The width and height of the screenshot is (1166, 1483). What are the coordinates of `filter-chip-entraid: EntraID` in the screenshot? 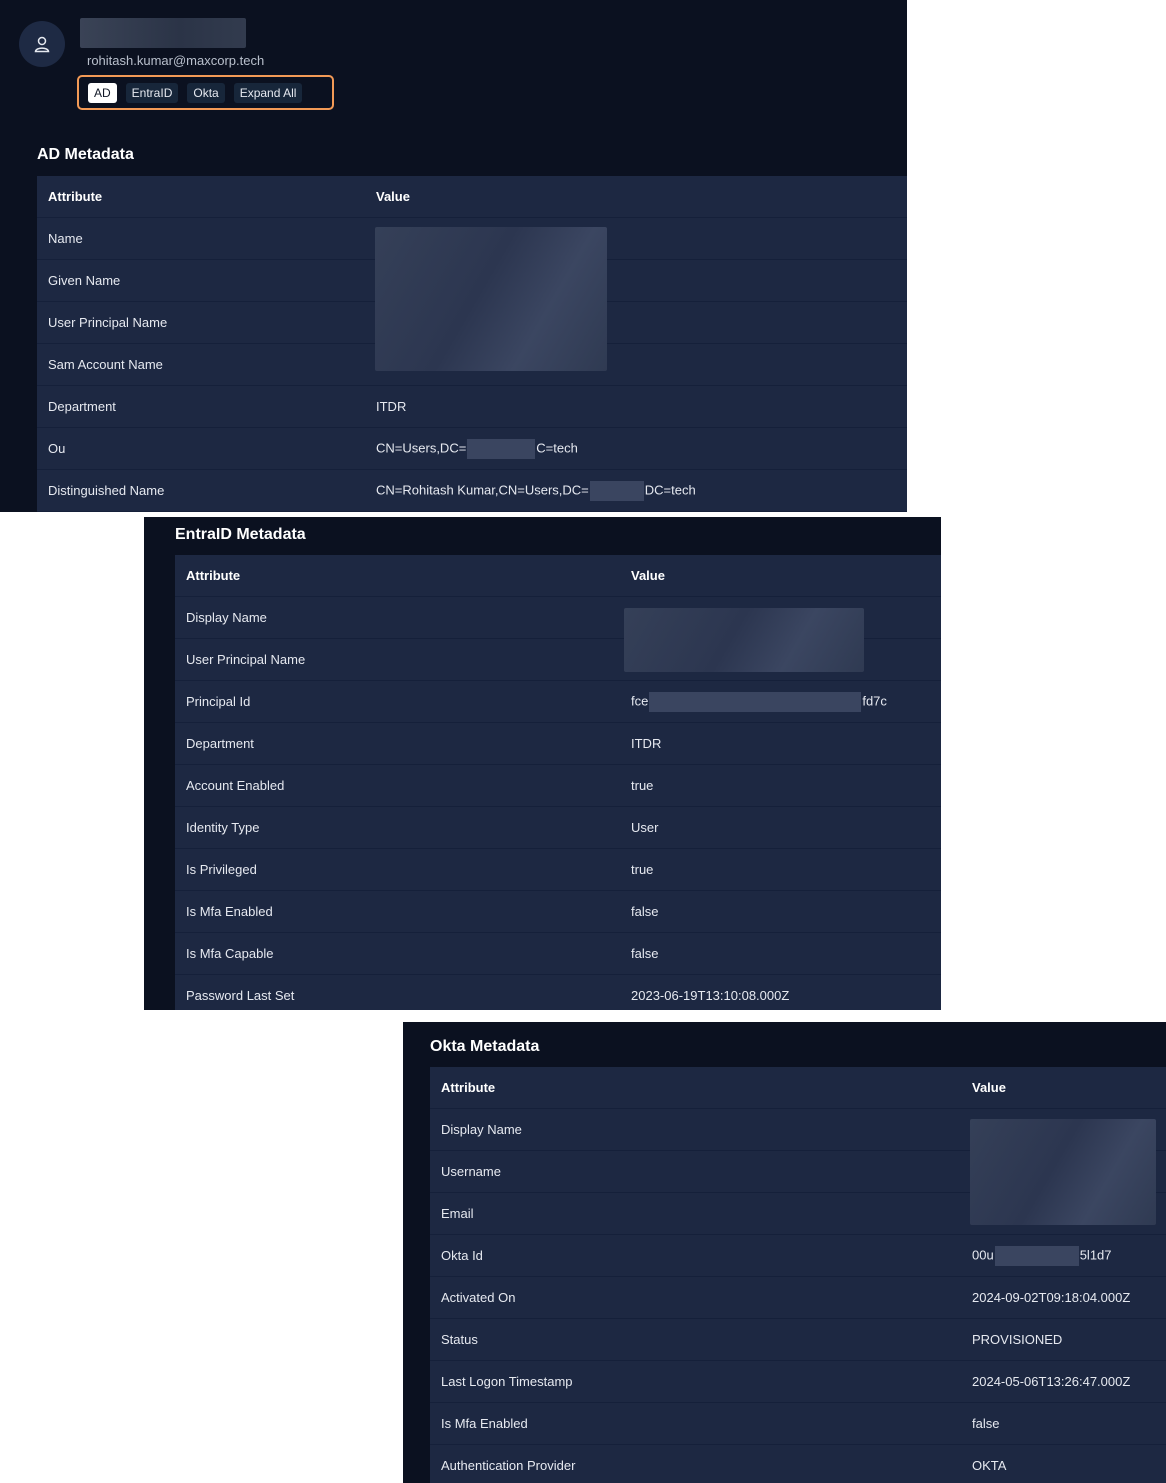 It's located at (152, 92).